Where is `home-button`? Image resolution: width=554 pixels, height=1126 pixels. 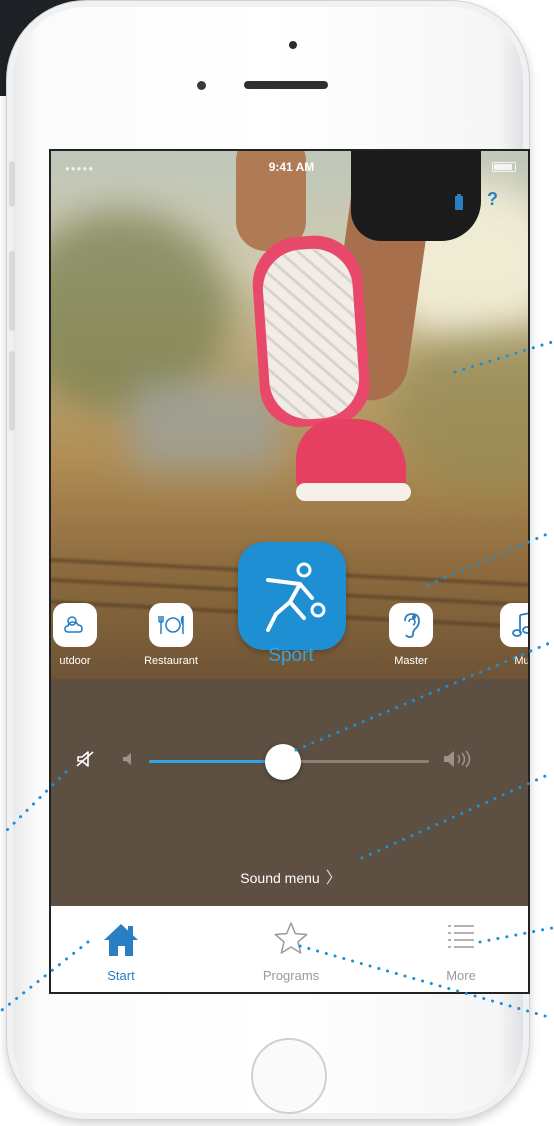 home-button is located at coordinates (289, 1076).